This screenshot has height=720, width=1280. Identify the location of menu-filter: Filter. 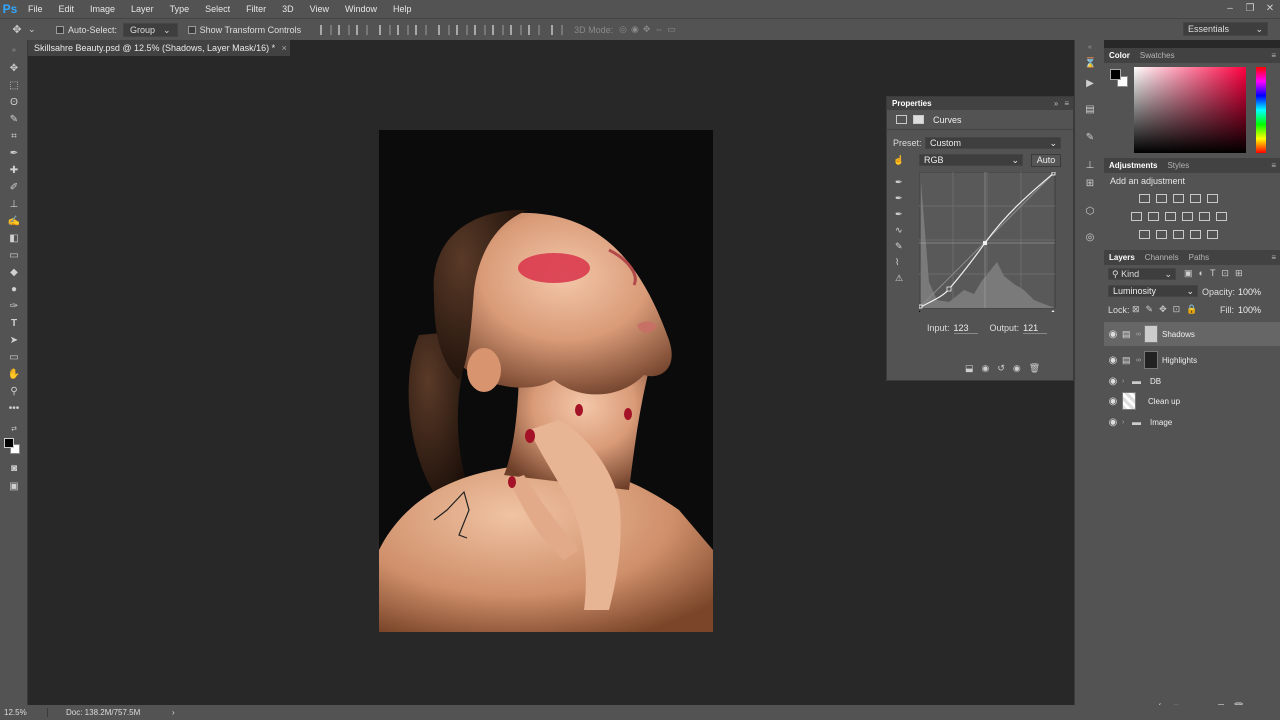
(256, 9).